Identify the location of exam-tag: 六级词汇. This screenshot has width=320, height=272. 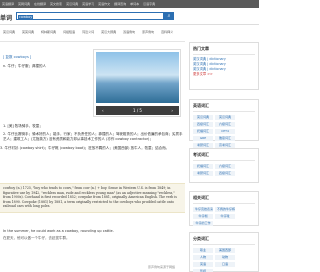
(225, 166).